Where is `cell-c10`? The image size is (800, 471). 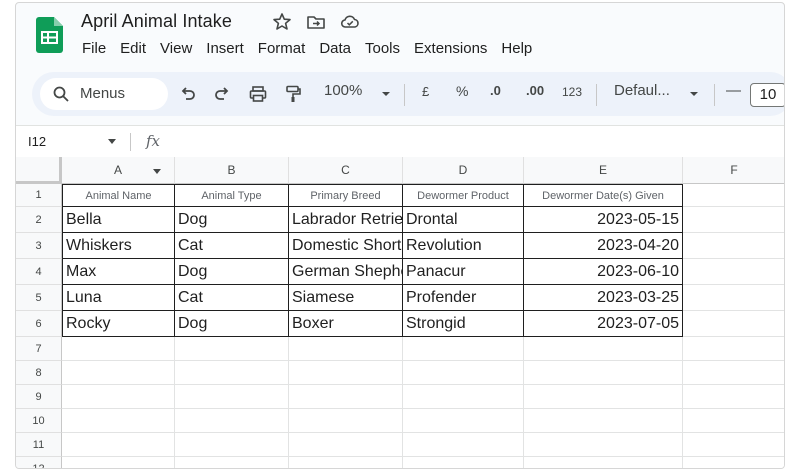 cell-c10 is located at coordinates (346, 421).